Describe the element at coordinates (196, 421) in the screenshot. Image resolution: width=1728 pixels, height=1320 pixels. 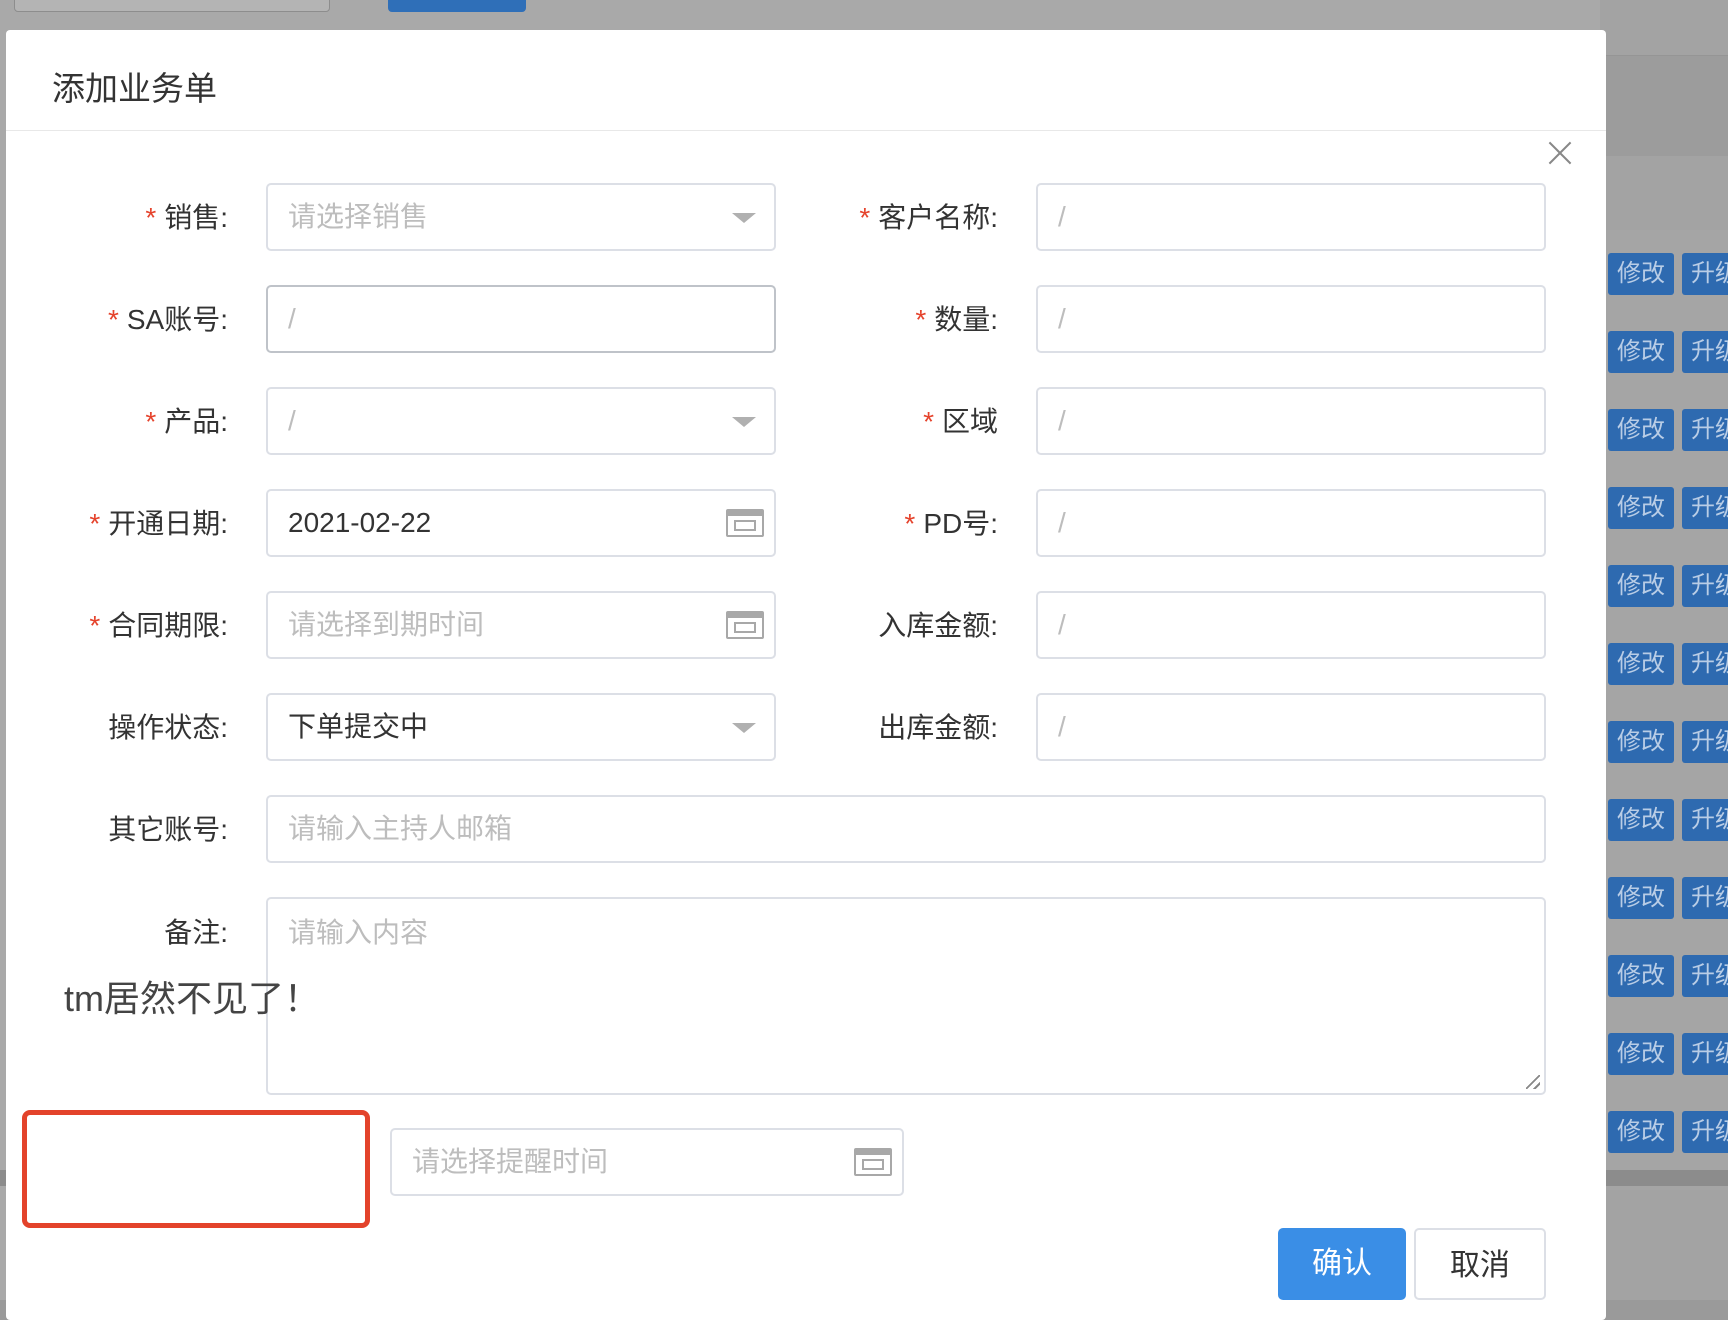
I see `product-label-text: 产品:` at that location.